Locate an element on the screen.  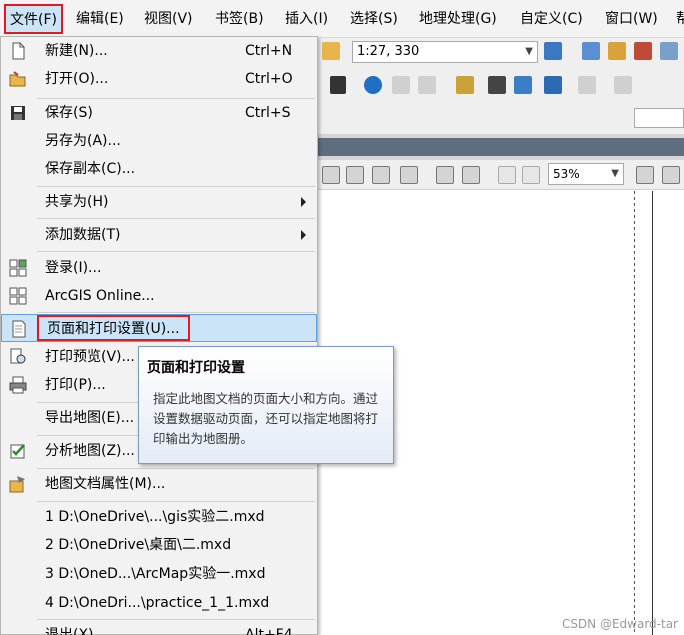
submenu-arrow-icon is located at coordinates (303, 235).